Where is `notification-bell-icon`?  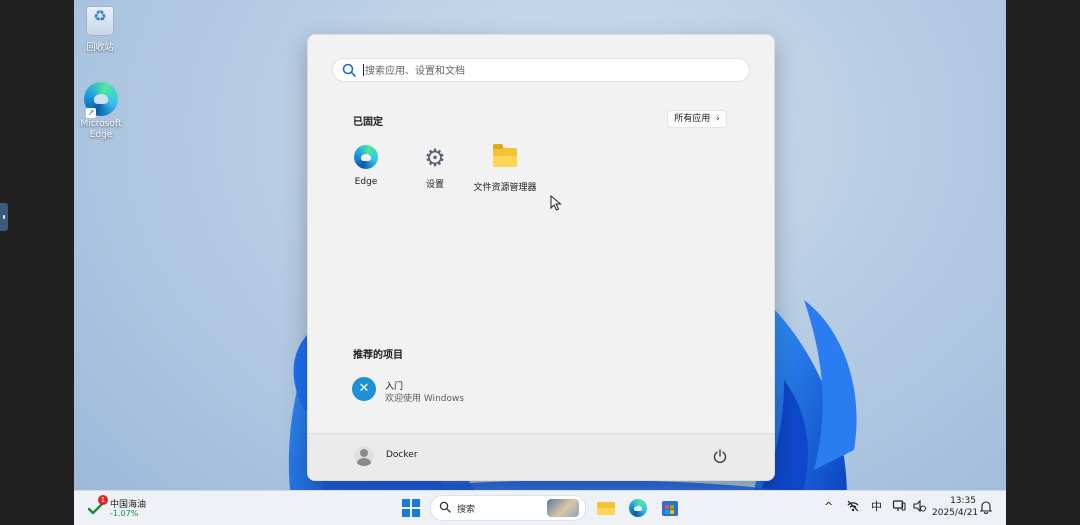 notification-bell-icon is located at coordinates (986, 507).